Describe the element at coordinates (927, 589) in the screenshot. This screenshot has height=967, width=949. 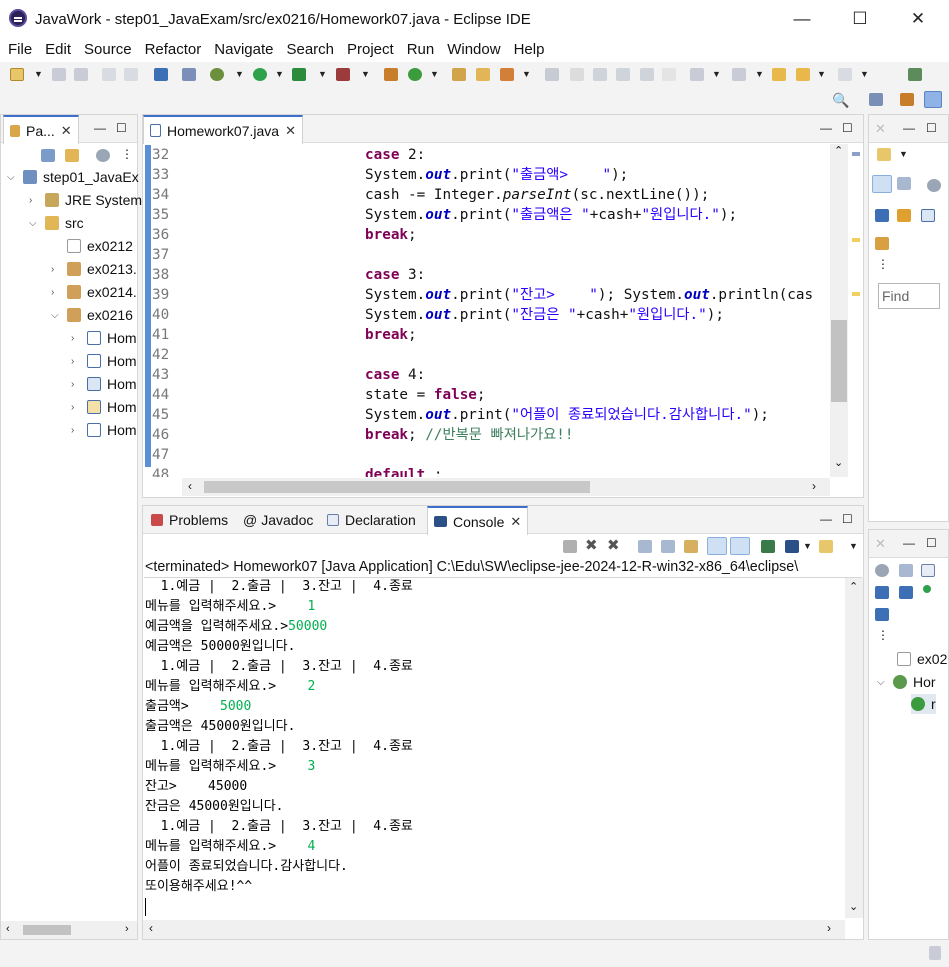
I see `hide-nonpublic-icon` at that location.